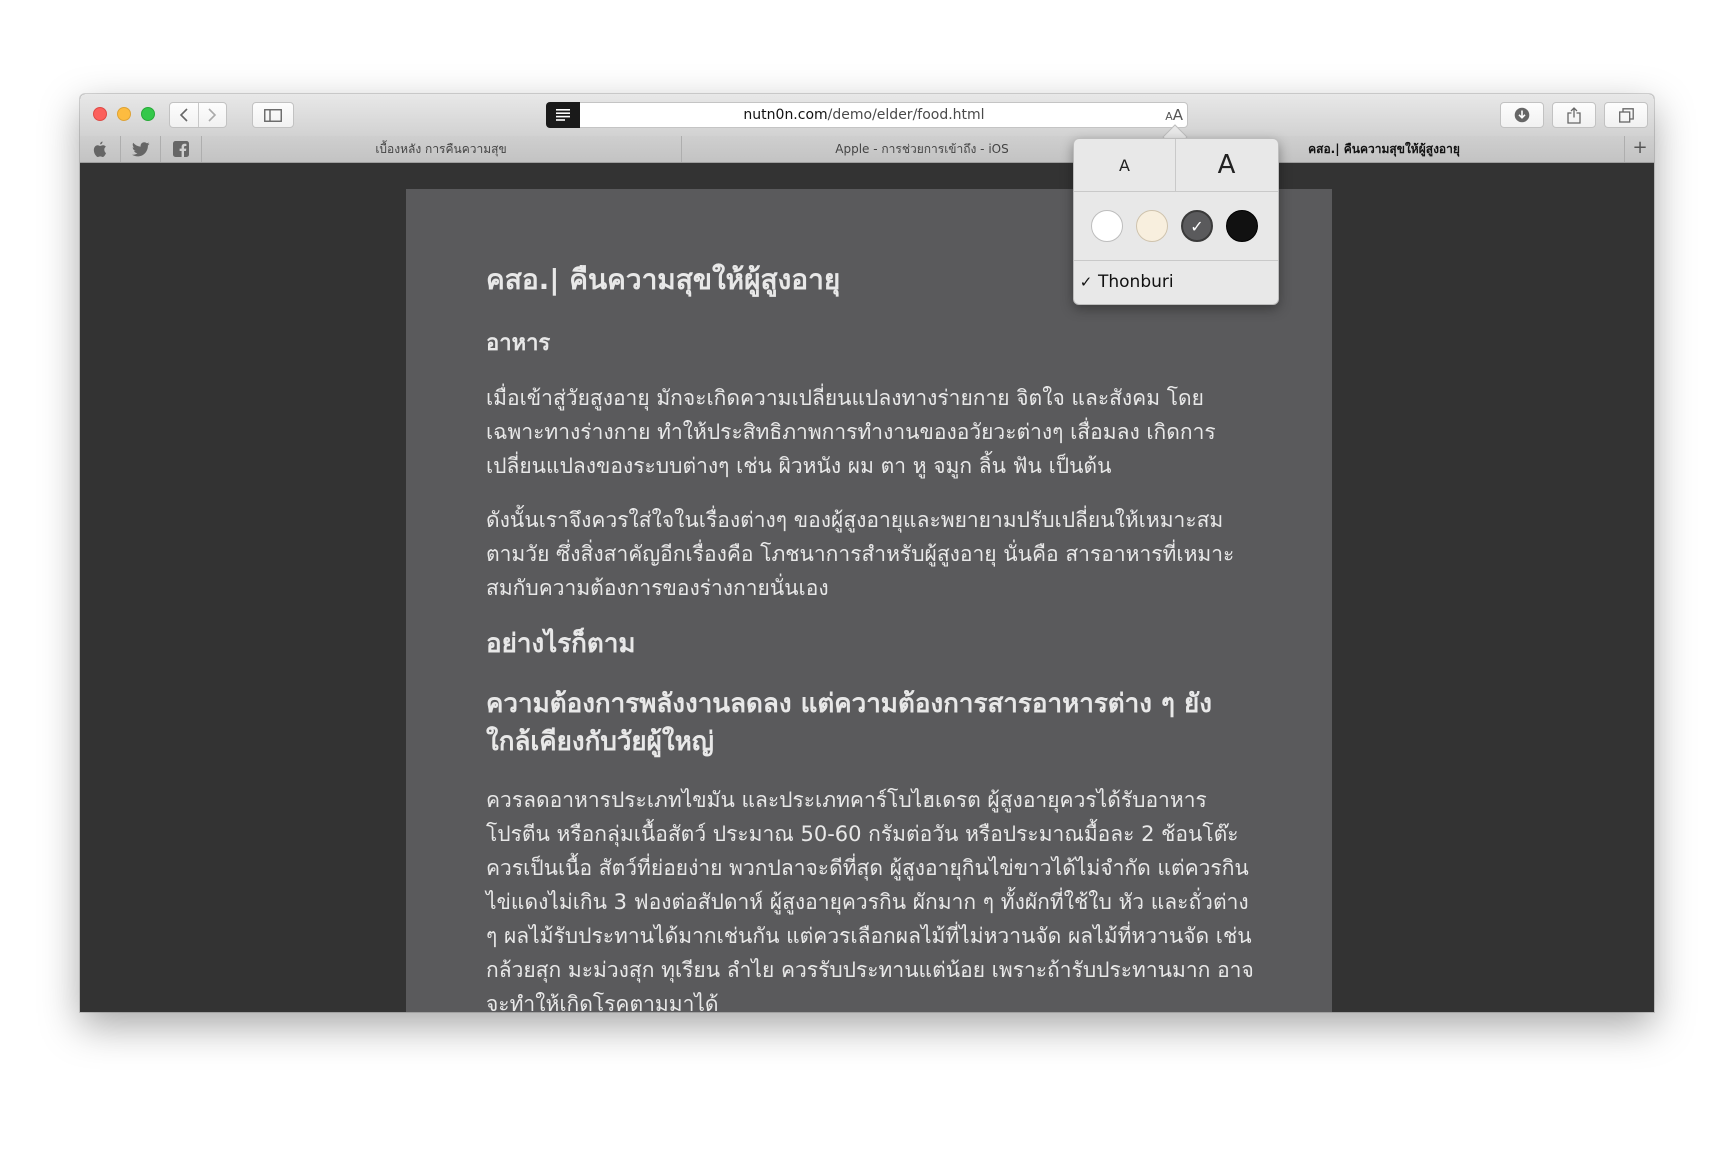 The width and height of the screenshot is (1728, 1152). Describe the element at coordinates (906, 115) in the screenshot. I see `url-path: /demo/elder/food.html` at that location.